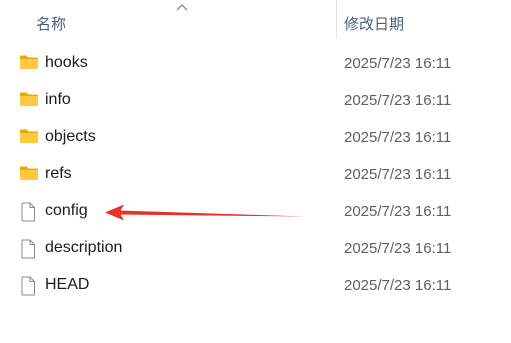 This screenshot has height=343, width=511. Describe the element at coordinates (66, 210) in the screenshot. I see `file-name: config` at that location.